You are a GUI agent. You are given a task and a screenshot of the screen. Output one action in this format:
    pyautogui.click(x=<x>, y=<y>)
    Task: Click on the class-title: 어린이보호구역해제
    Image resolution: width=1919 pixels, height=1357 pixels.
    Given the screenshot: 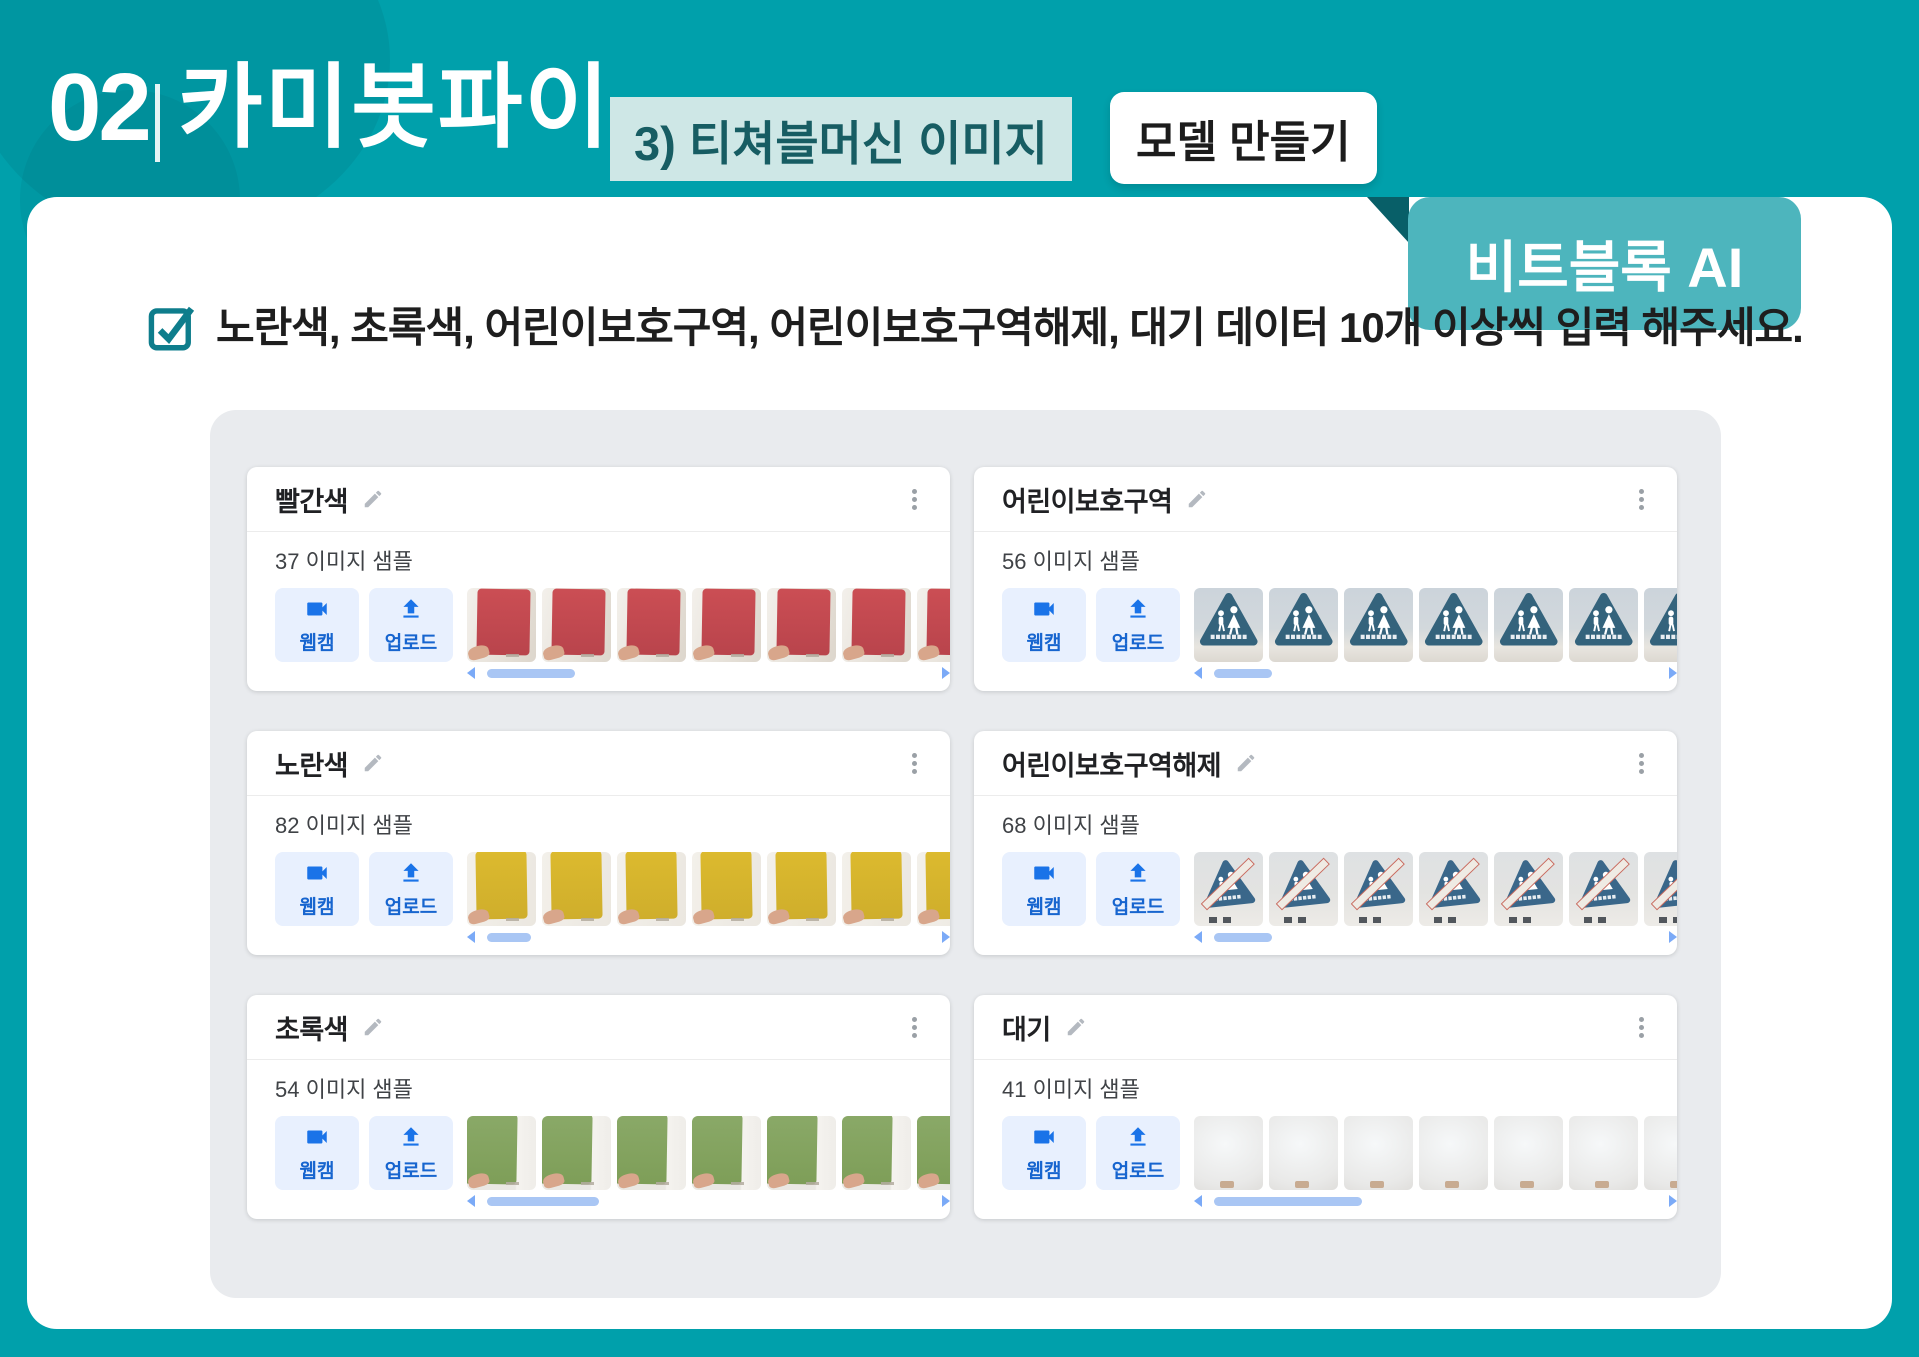 What is the action you would take?
    pyautogui.click(x=1112, y=765)
    